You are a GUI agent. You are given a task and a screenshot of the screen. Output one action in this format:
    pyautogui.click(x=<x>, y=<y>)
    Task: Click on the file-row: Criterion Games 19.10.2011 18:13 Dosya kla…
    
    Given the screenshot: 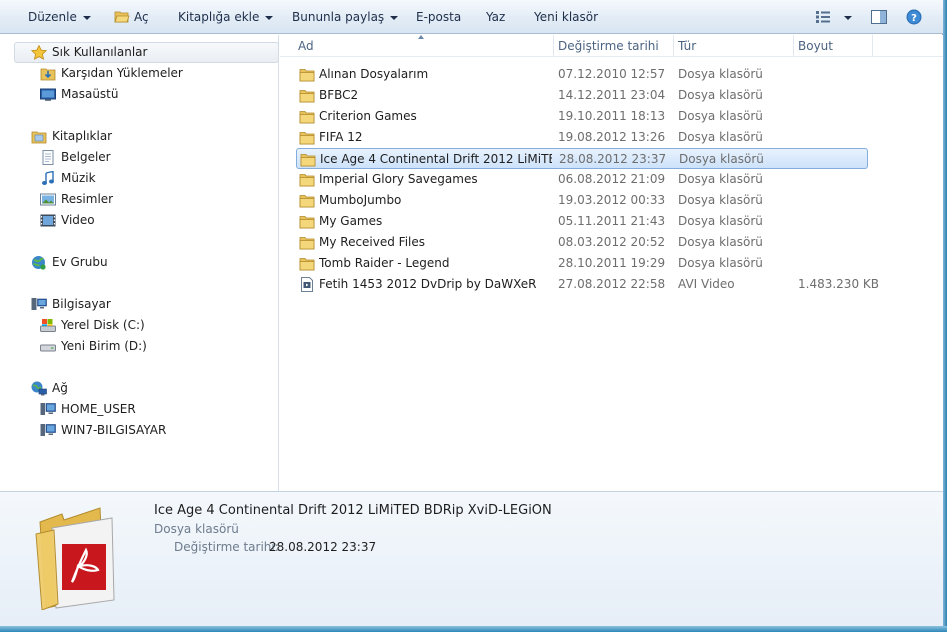 What is the action you would take?
    pyautogui.click(x=582, y=116)
    